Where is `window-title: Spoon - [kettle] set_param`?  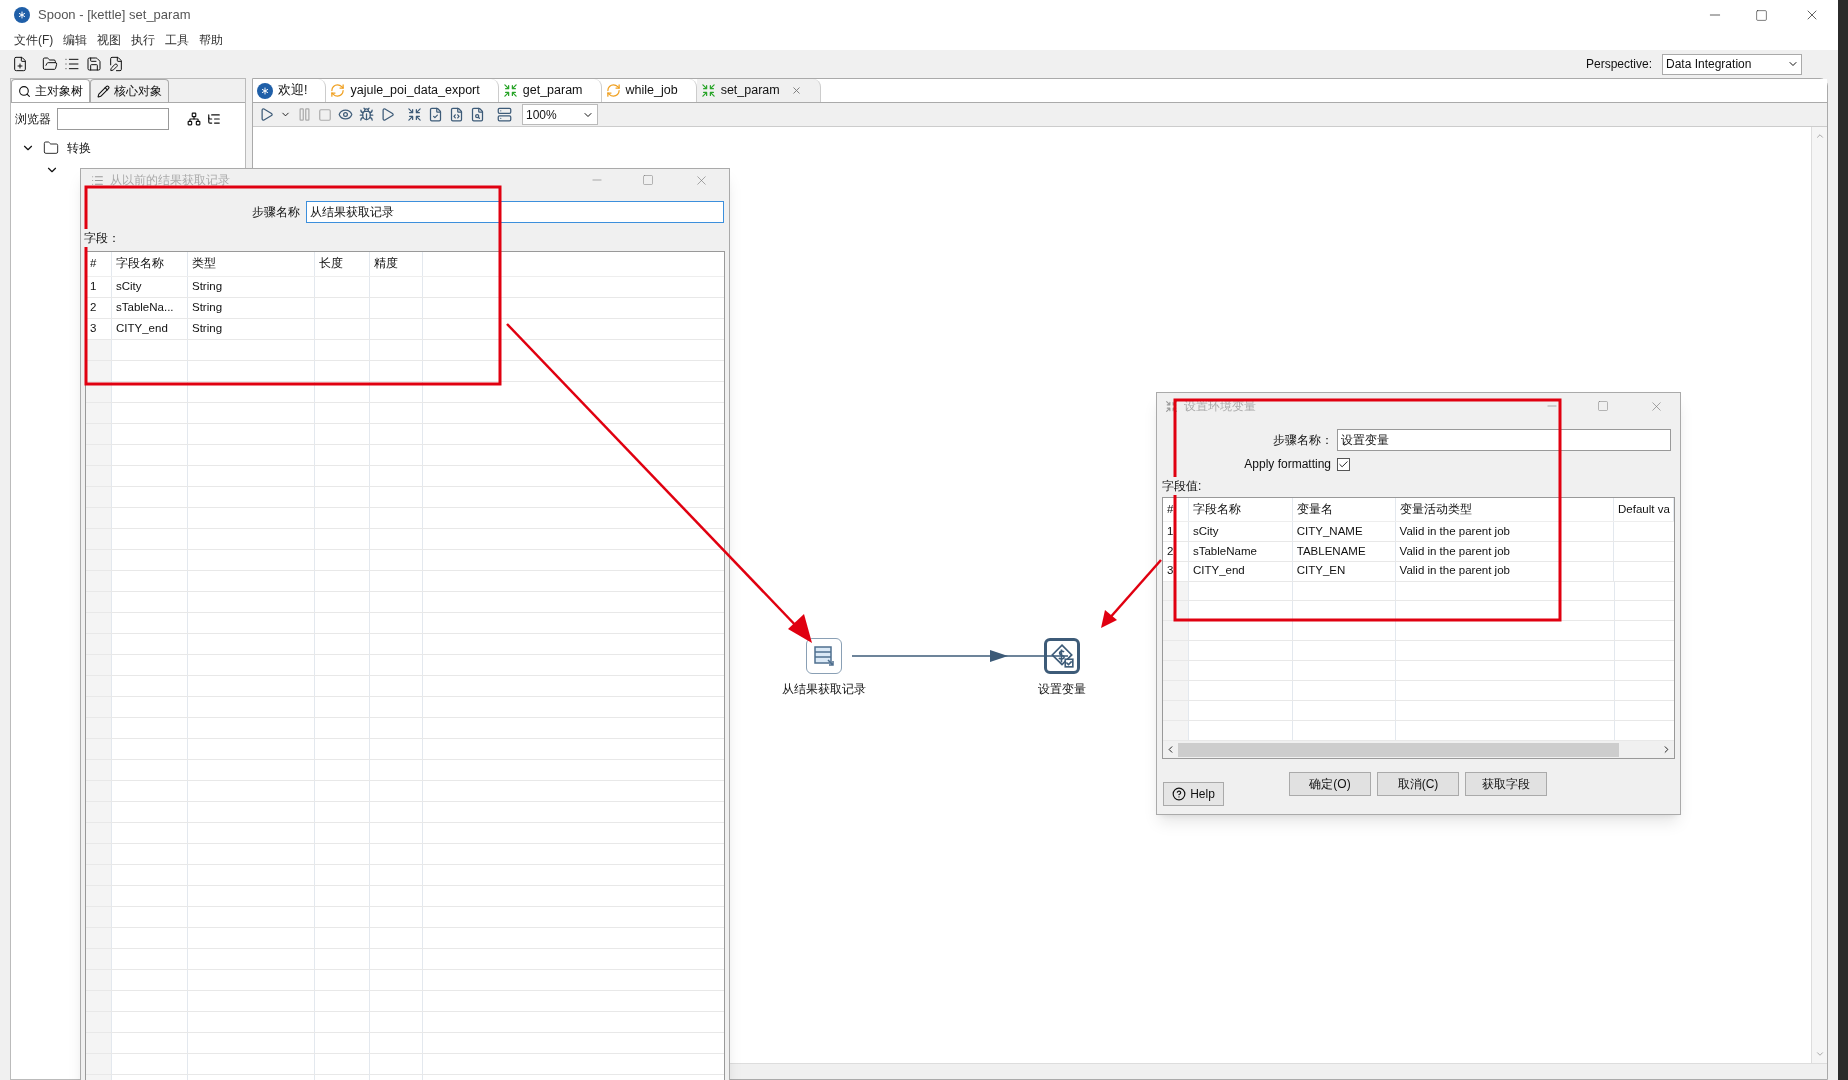
window-title: Spoon - [kettle] set_param is located at coordinates (114, 15).